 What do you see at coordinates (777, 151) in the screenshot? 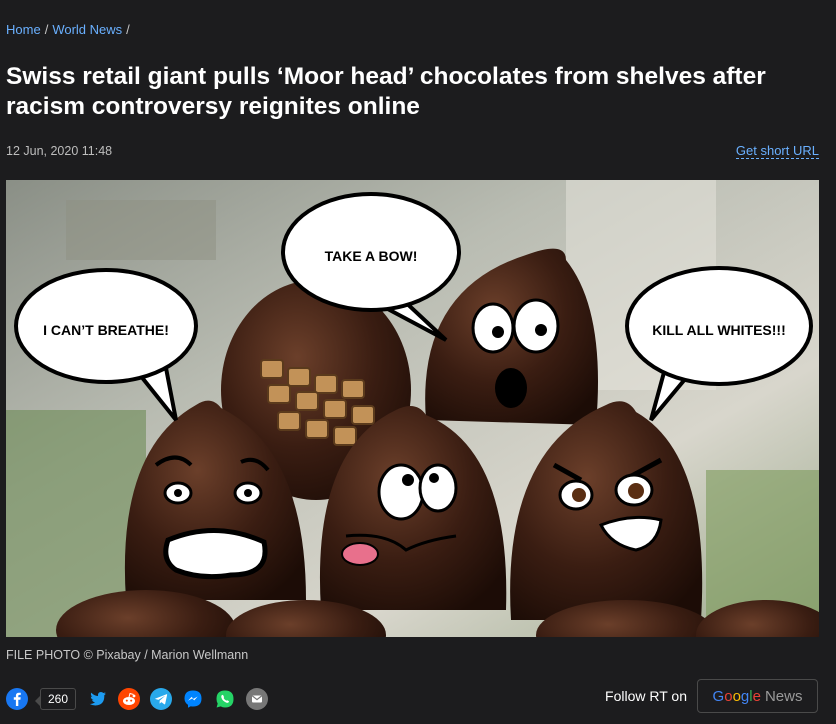
I see `get-short-url-link: Get short URL` at bounding box center [777, 151].